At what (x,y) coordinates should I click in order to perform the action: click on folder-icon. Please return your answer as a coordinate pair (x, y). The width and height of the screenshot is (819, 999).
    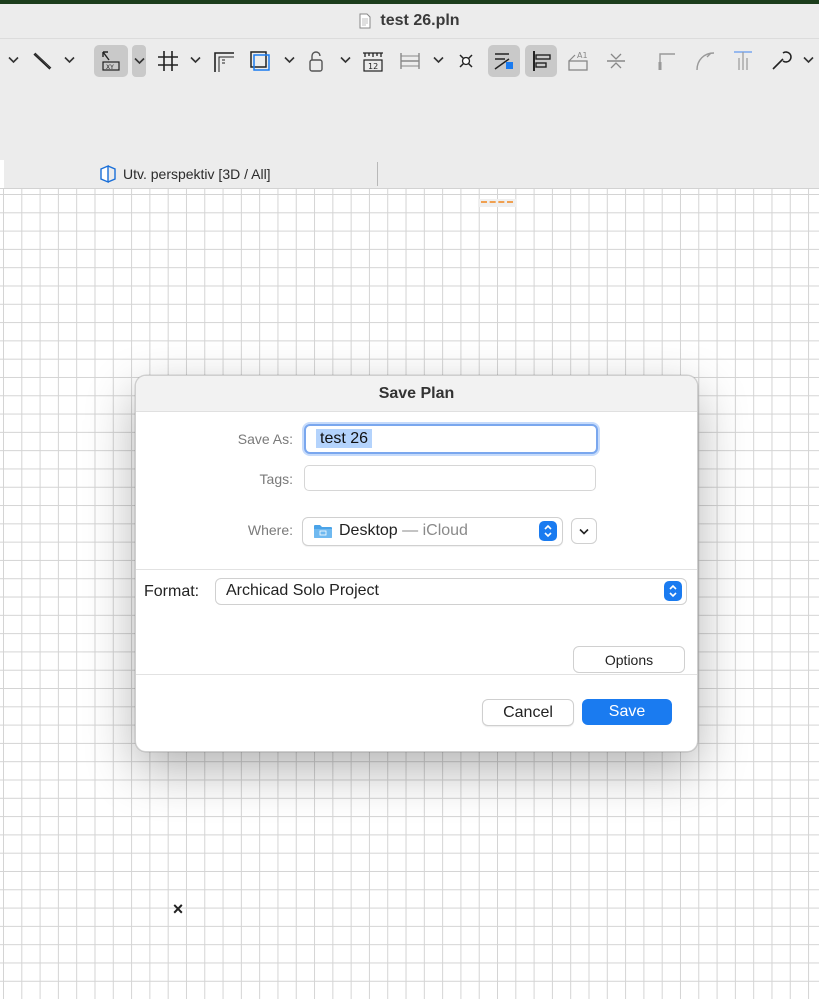
    Looking at the image, I should click on (323, 531).